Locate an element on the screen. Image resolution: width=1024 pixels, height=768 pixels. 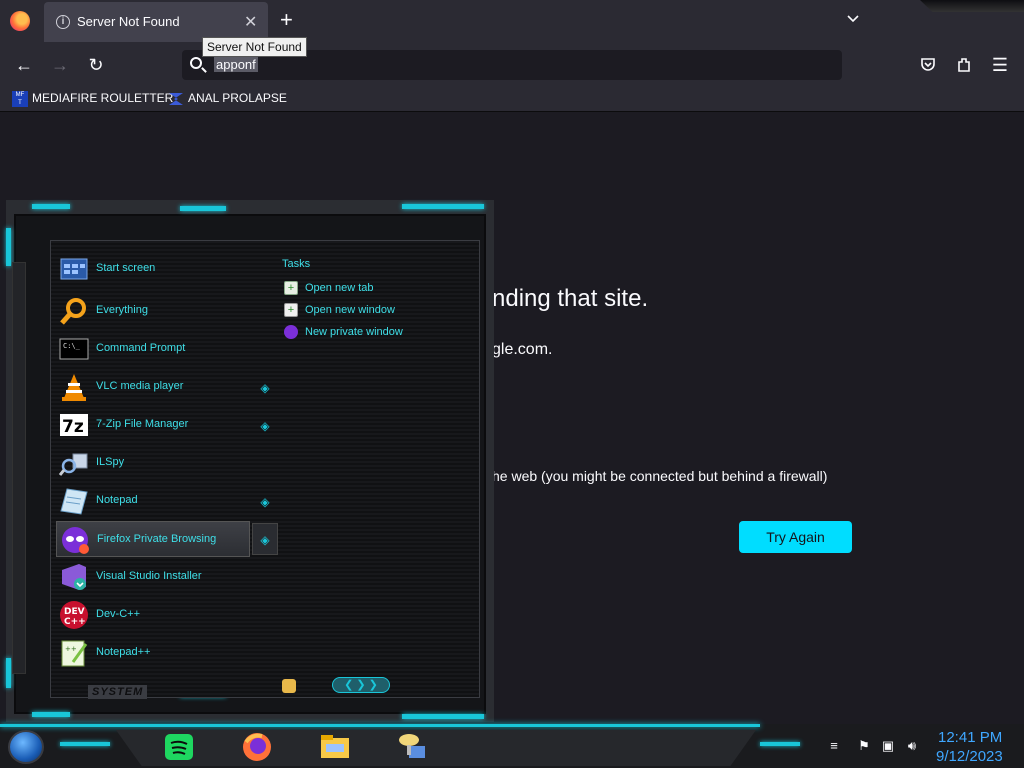
7zip-icon: 7z is located at coordinates (74, 425).